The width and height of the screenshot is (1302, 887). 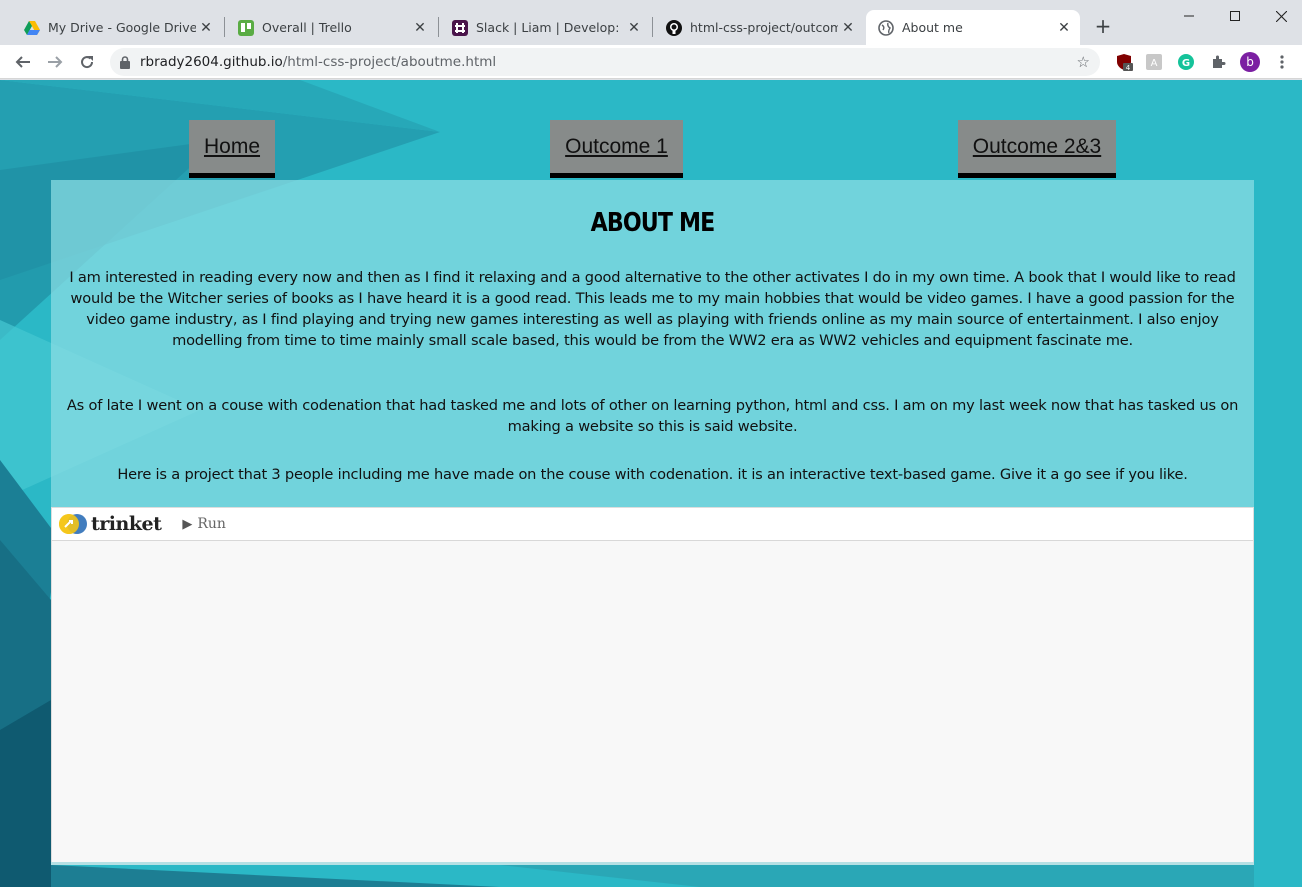 What do you see at coordinates (307, 27) in the screenshot?
I see `tab-title: Overall | Trello` at bounding box center [307, 27].